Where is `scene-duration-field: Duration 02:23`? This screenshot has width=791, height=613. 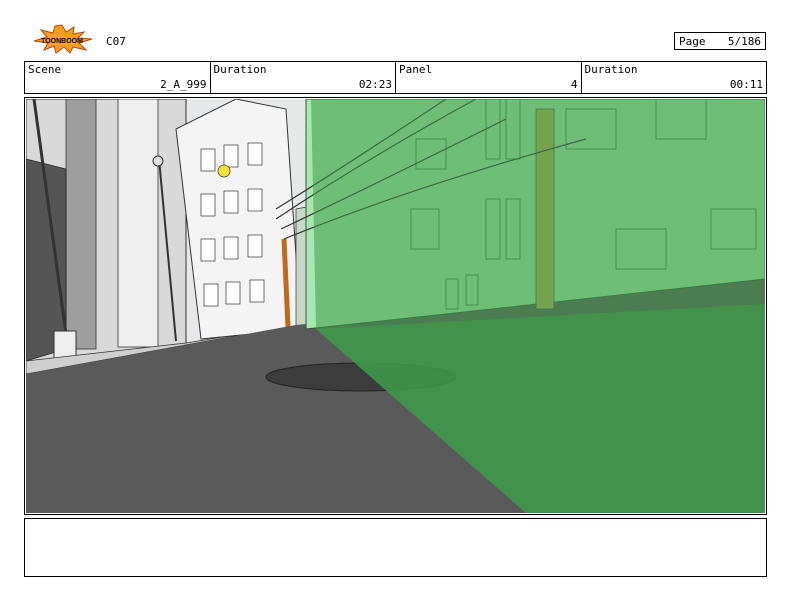 scene-duration-field: Duration 02:23 is located at coordinates (303, 77).